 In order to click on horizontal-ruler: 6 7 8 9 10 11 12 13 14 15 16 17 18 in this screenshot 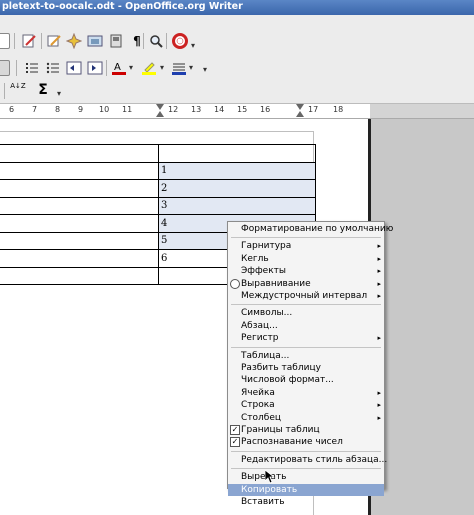, I will do `click(185, 111)`.